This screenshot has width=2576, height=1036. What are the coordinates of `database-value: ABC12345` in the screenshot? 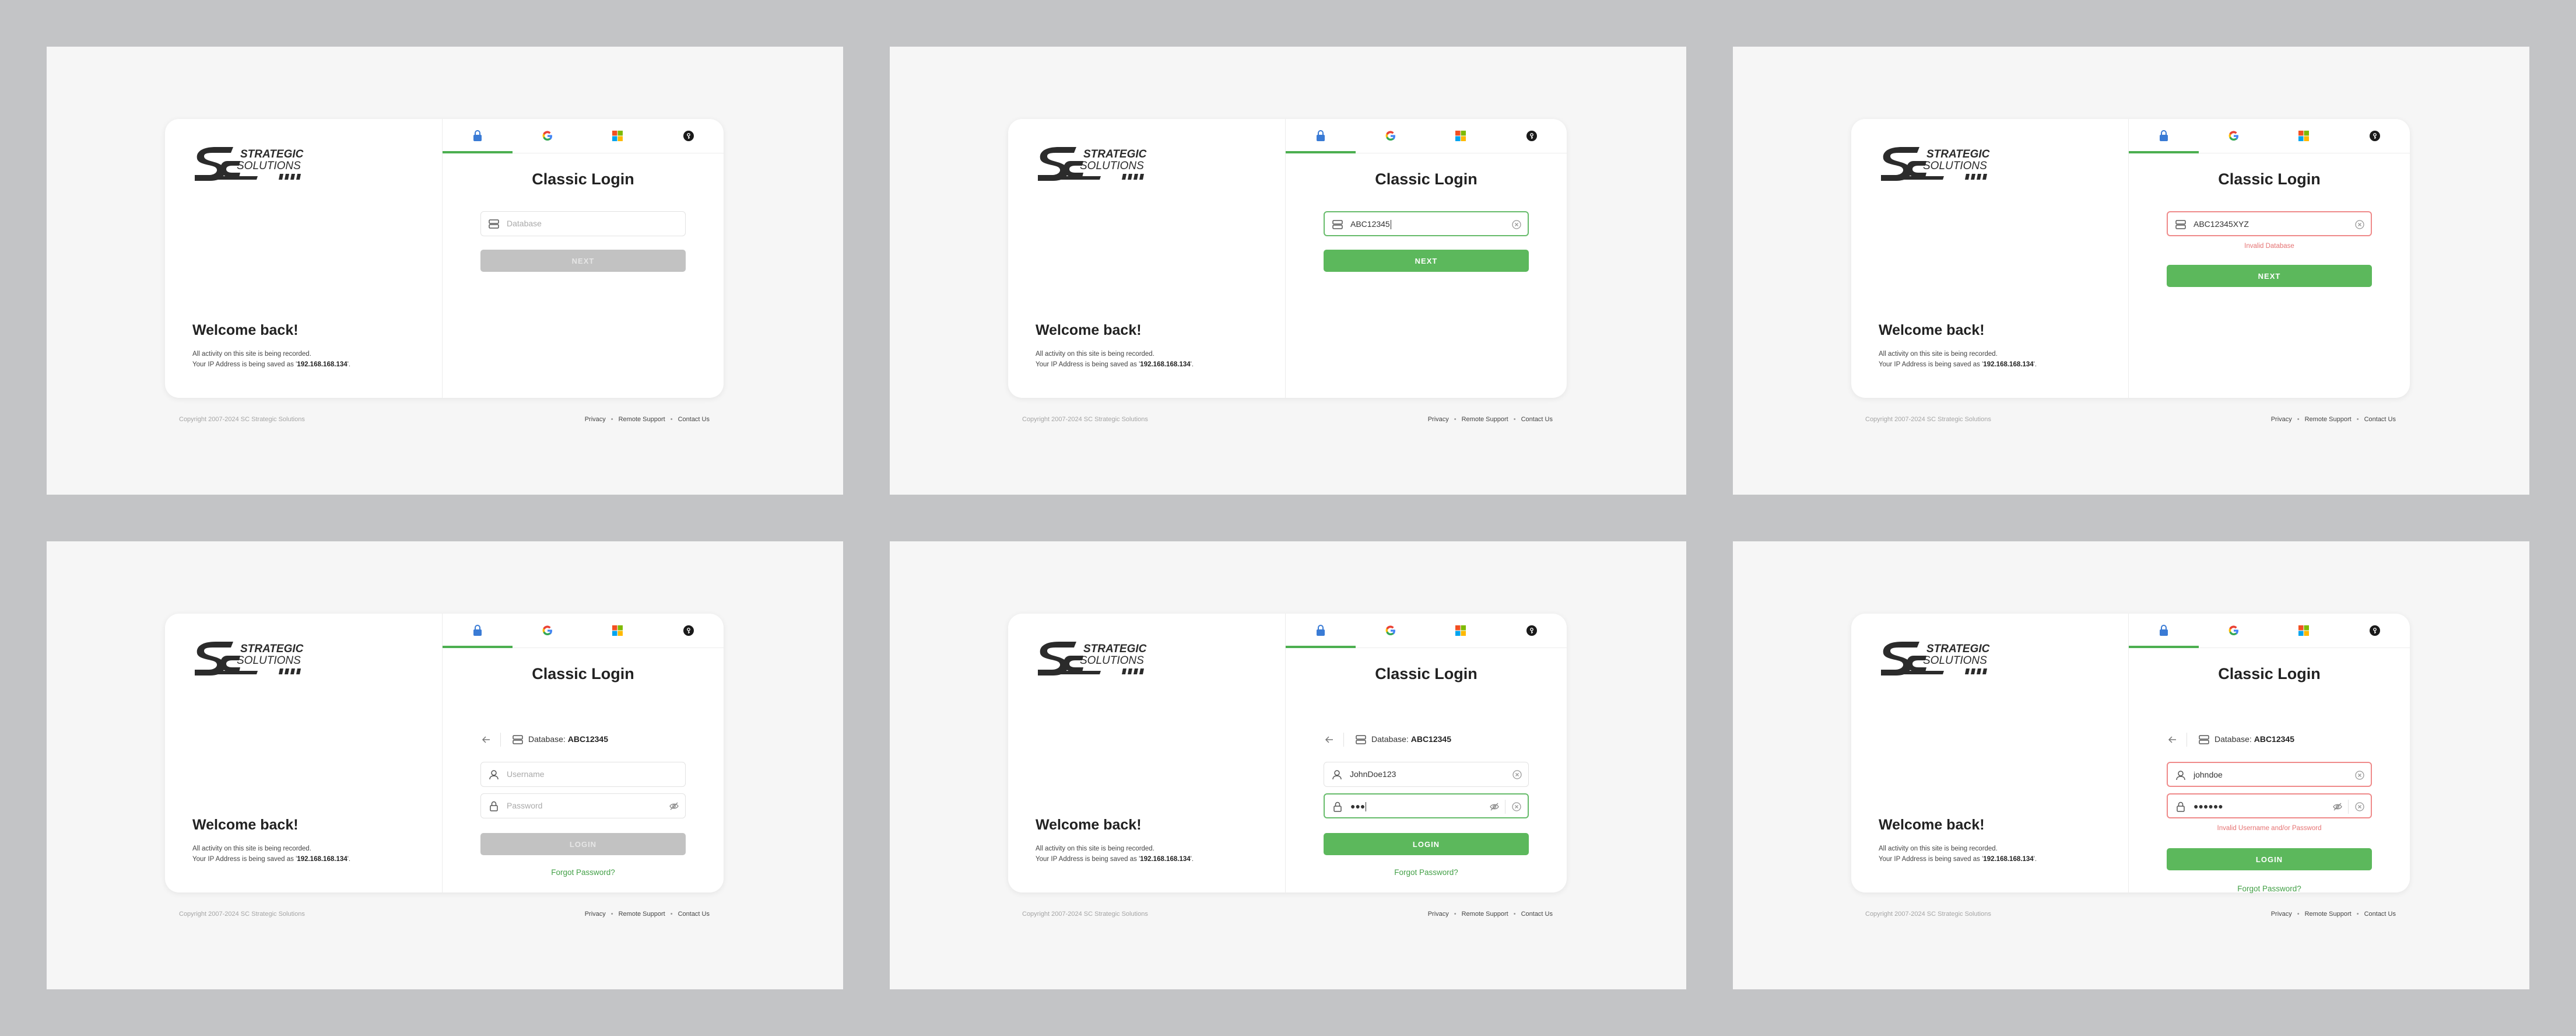 It's located at (1370, 224).